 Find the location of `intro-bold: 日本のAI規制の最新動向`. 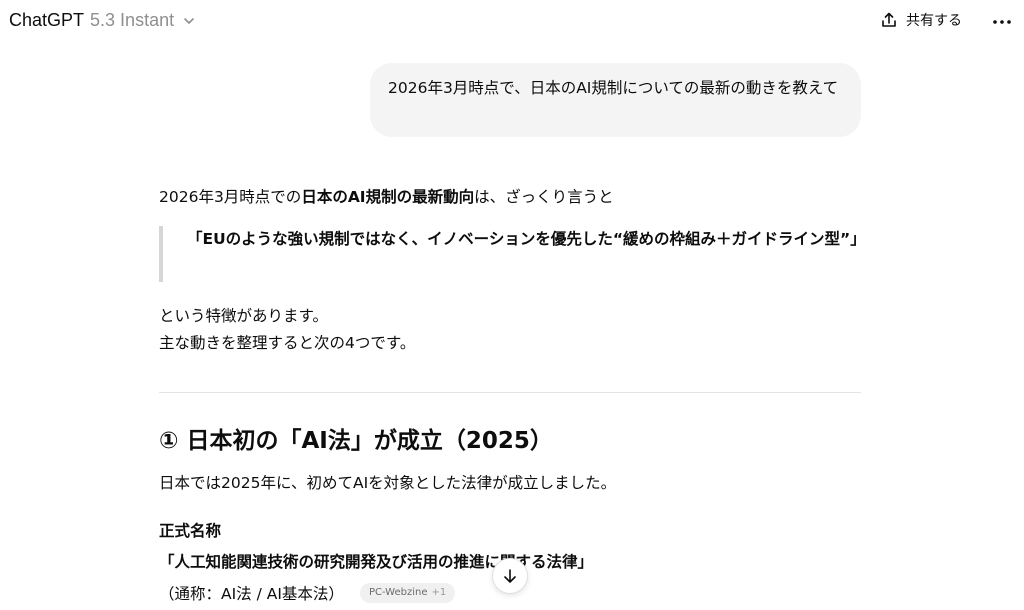

intro-bold: 日本のAI規制の最新動向 is located at coordinates (388, 197).